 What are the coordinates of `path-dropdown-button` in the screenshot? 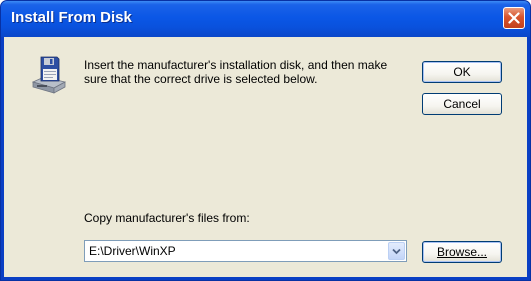 It's located at (396, 251).